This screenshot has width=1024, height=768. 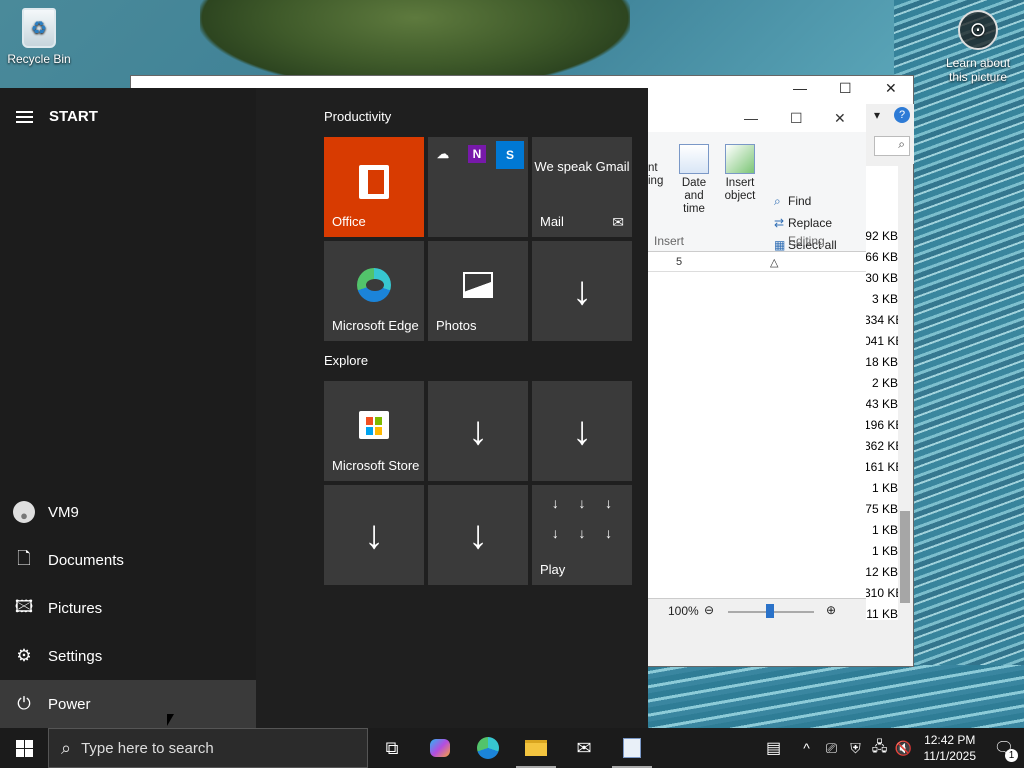 I want to click on scrollbar-thumb, so click(x=905, y=557).